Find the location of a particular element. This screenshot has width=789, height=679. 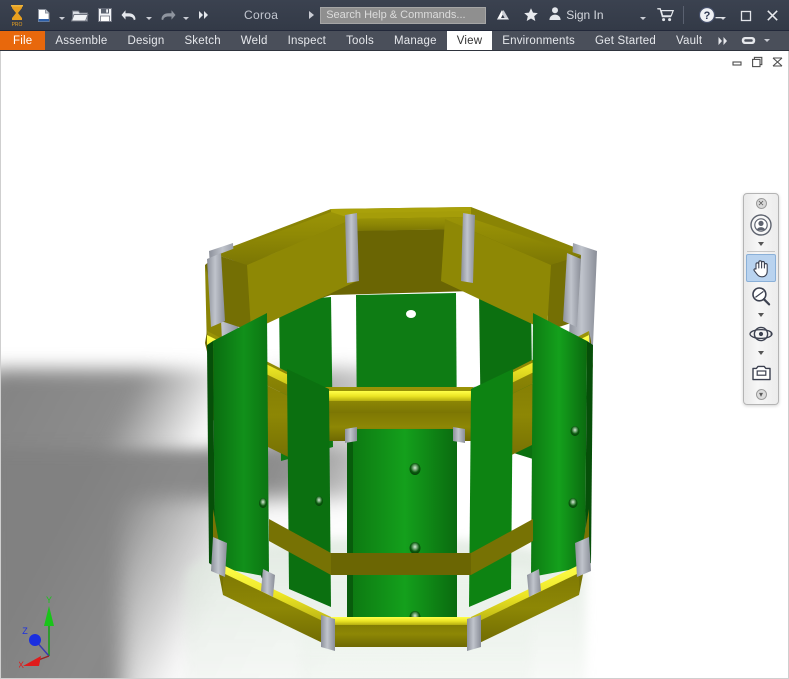

new-file-button is located at coordinates (43, 15).